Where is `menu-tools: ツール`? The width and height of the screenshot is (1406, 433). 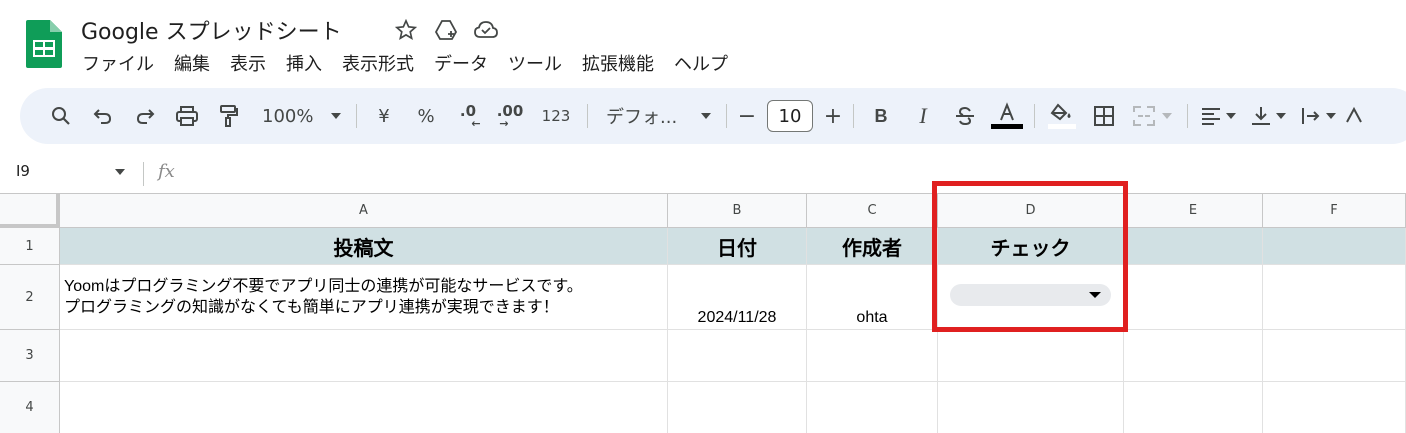
menu-tools: ツール is located at coordinates (535, 63).